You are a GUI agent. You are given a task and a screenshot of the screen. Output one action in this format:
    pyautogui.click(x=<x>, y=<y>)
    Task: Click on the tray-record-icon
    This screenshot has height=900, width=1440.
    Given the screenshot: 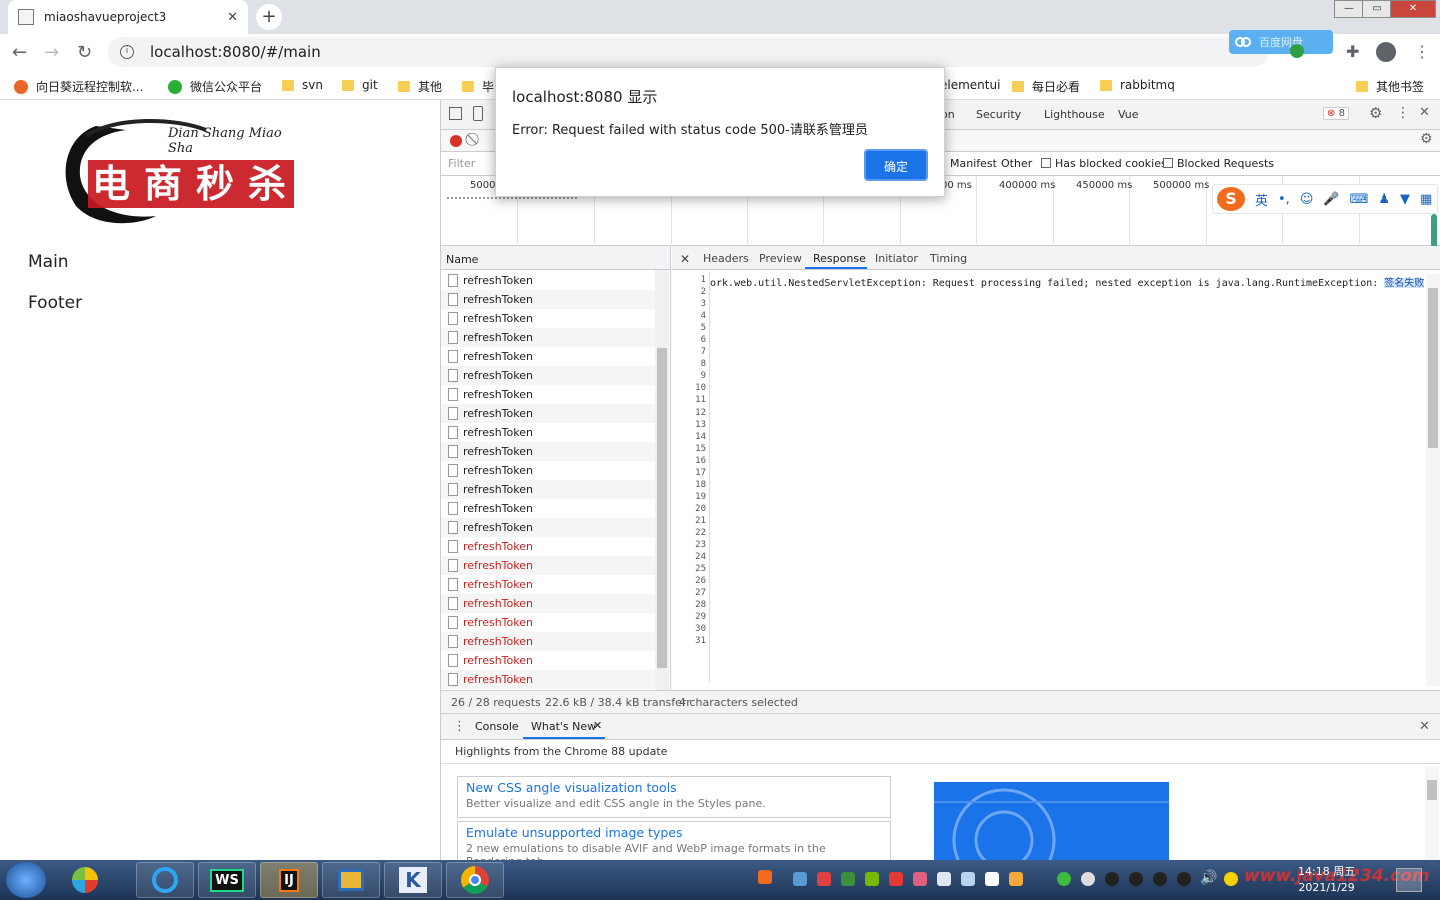 What is the action you would take?
    pyautogui.click(x=824, y=879)
    